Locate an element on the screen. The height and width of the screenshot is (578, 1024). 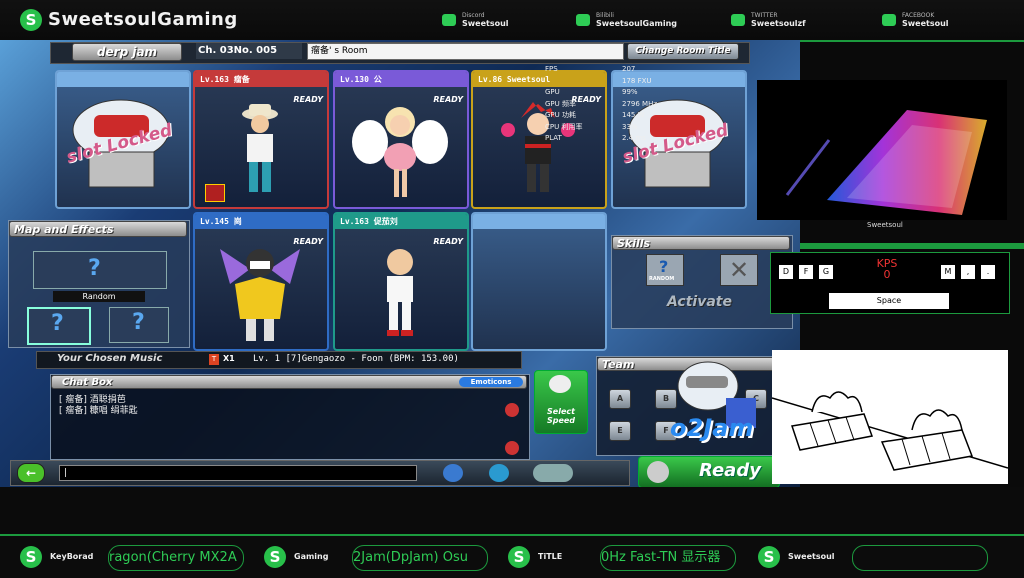
social-label: TWITTER is located at coordinates (764, 15).